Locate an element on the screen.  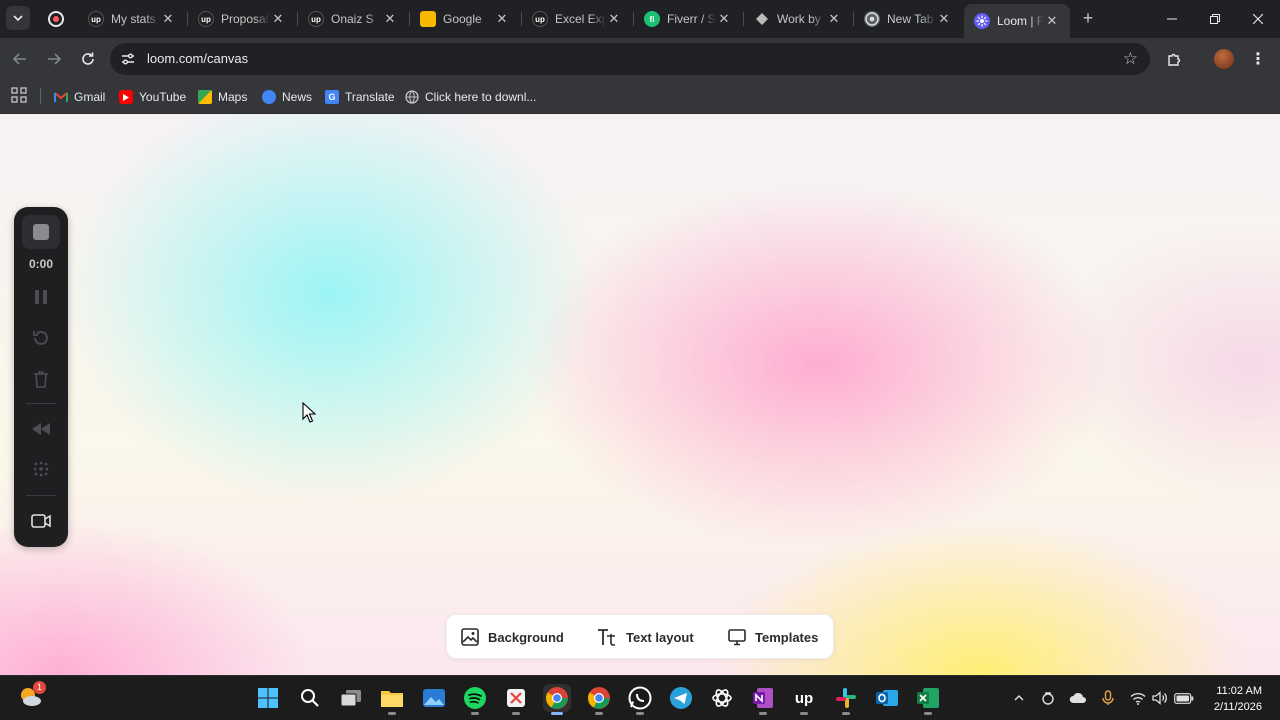
templates-label: Templates is located at coordinates (787, 637).